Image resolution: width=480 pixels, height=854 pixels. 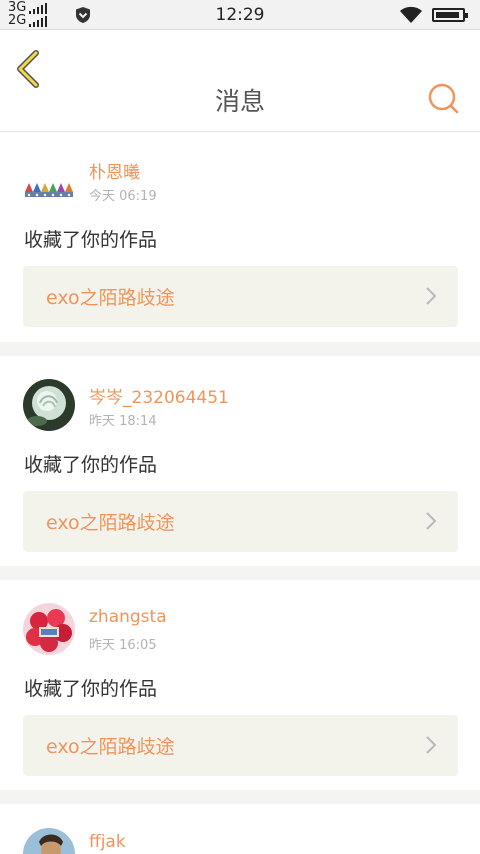 What do you see at coordinates (239, 101) in the screenshot?
I see `page-title: 消息` at bounding box center [239, 101].